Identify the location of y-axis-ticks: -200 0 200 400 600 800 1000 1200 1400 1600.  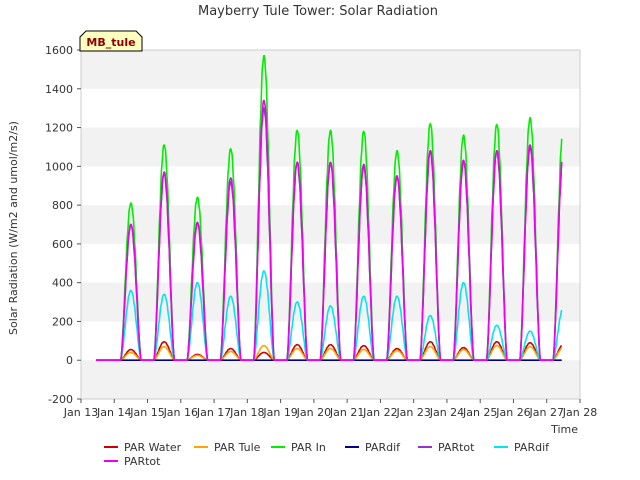
(63, 225).